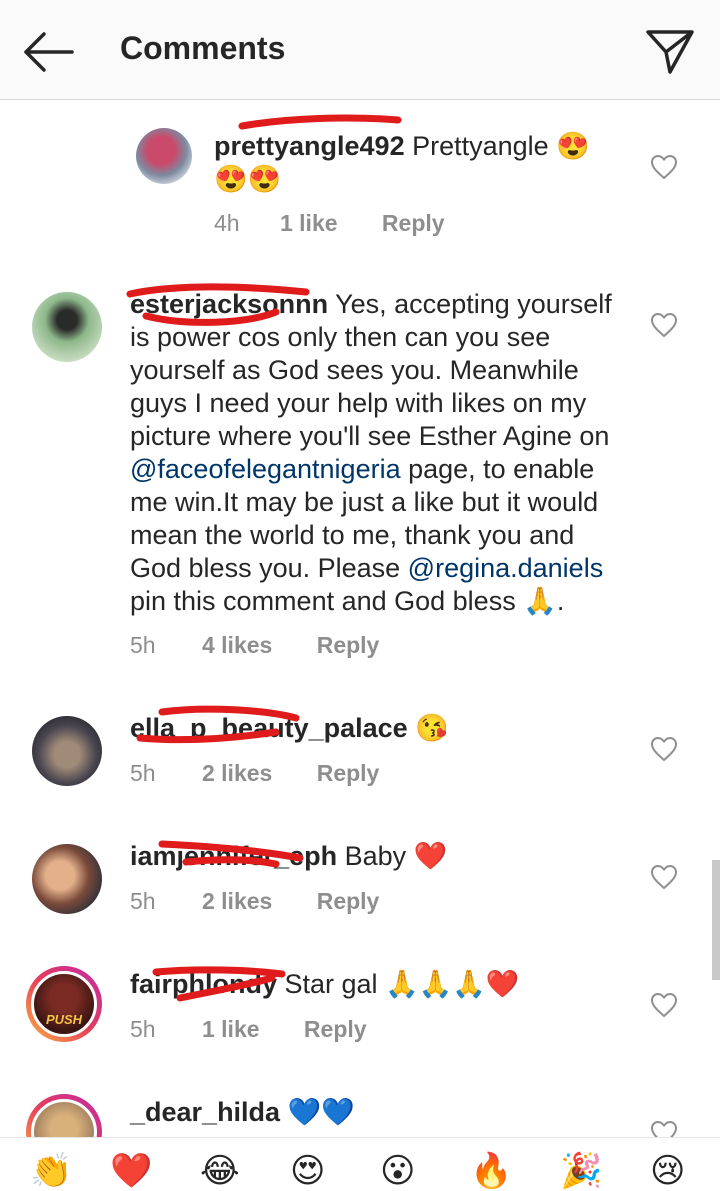 This screenshot has width=720, height=1191. I want to click on comment-username: ella_p_beauty_palace, so click(269, 728).